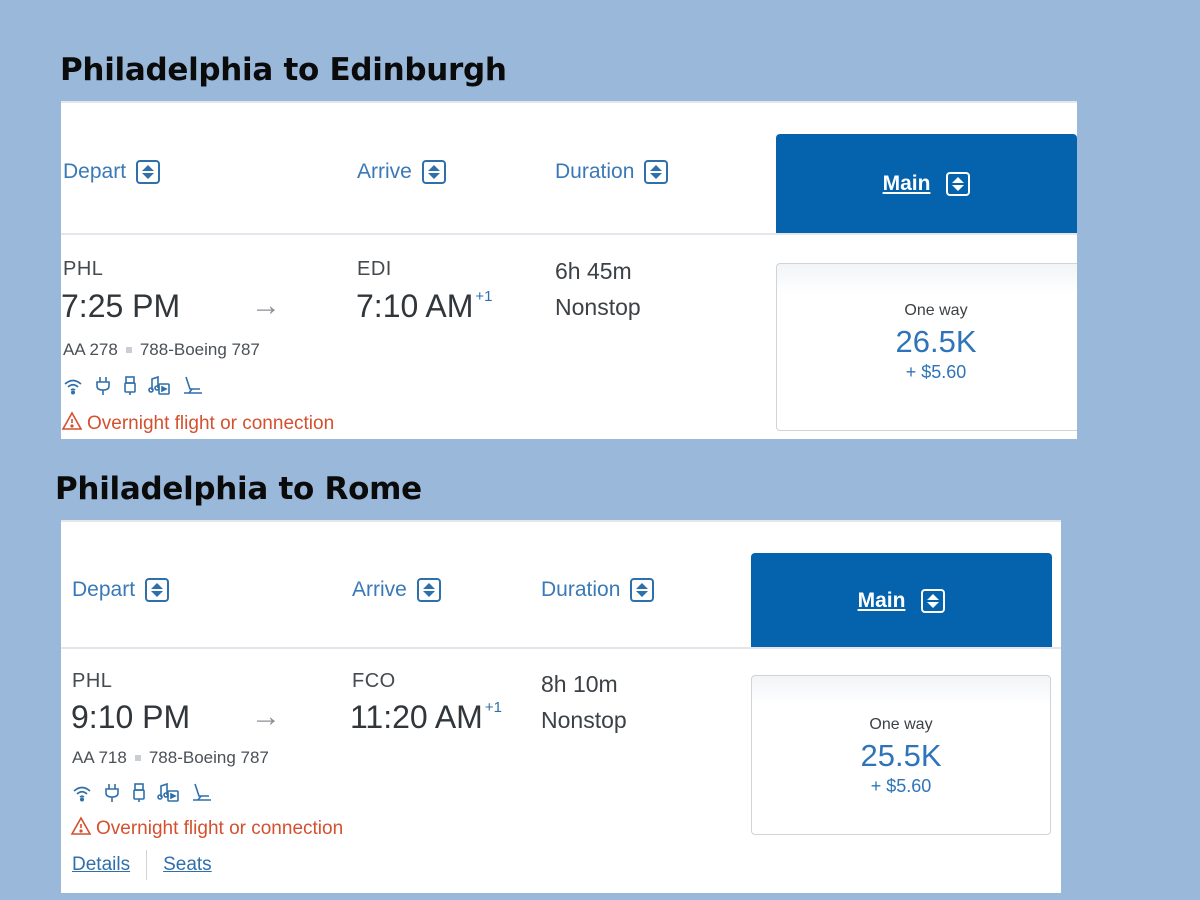 The width and height of the screenshot is (1200, 900). I want to click on details-link: Details, so click(101, 865).